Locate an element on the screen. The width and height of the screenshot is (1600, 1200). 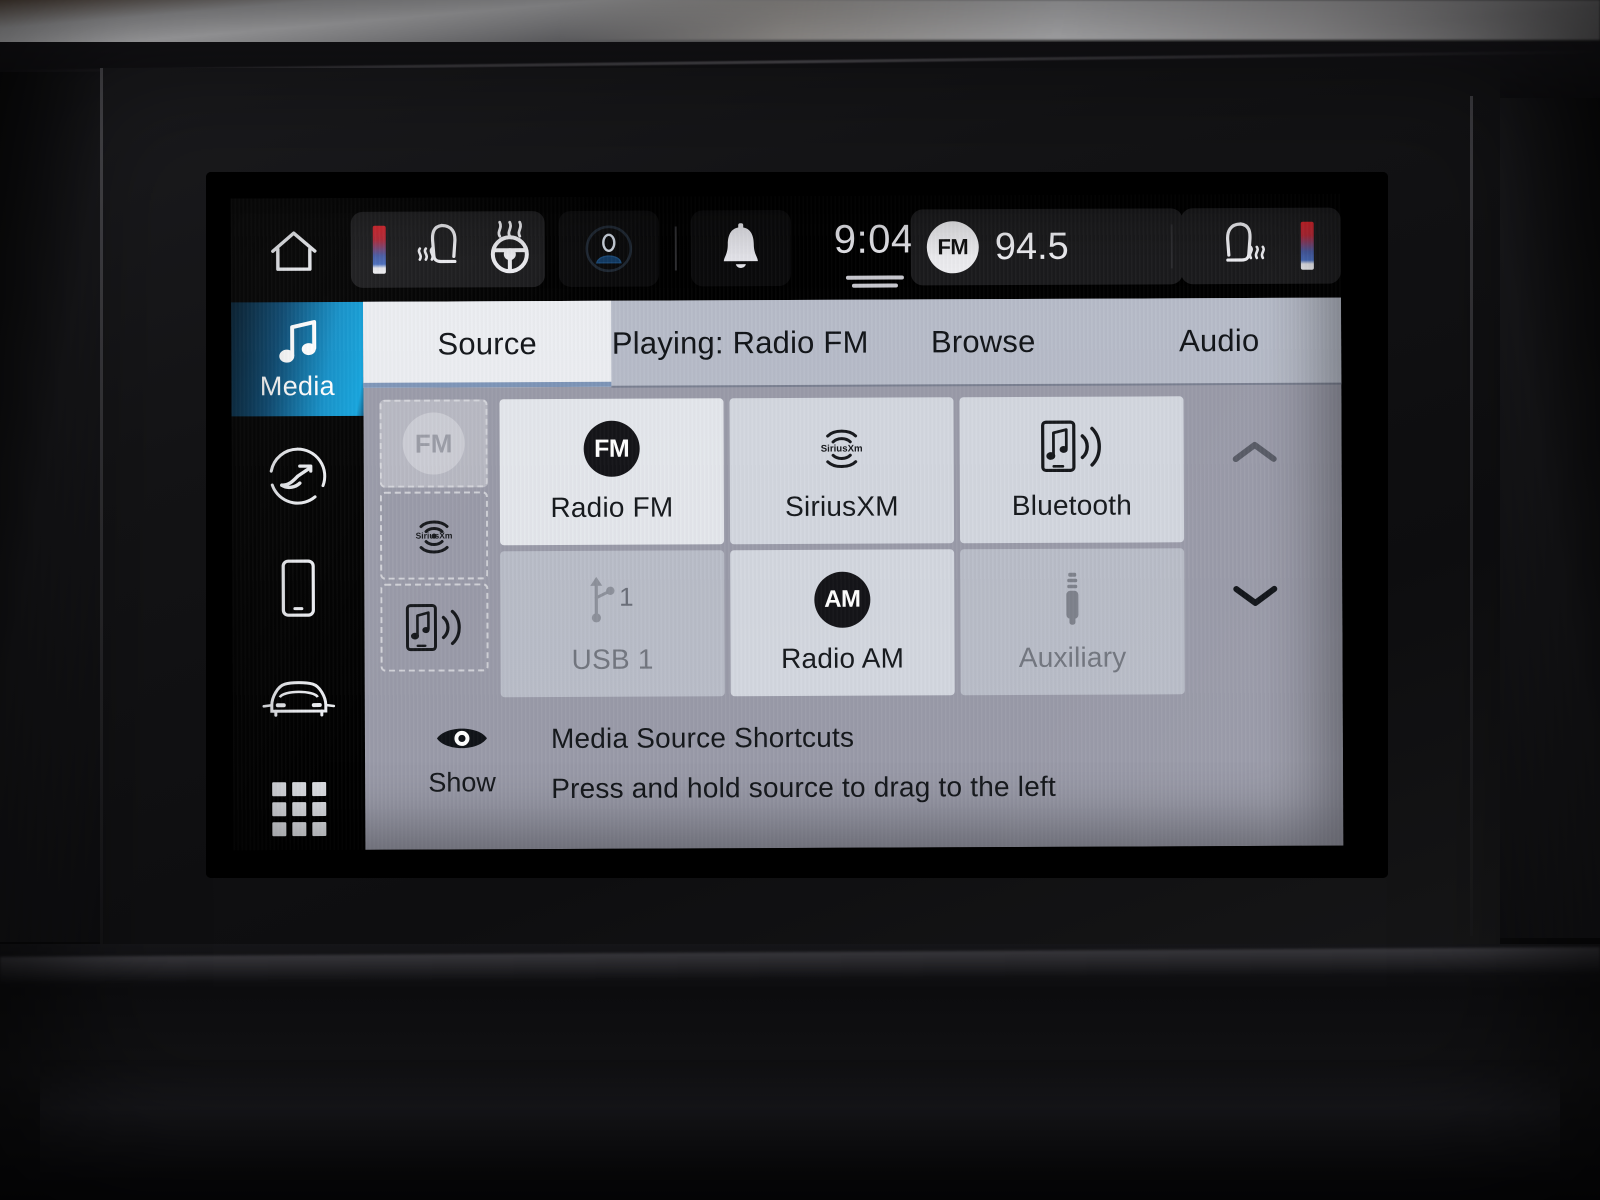
chevron-up-icon is located at coordinates (1254, 452).